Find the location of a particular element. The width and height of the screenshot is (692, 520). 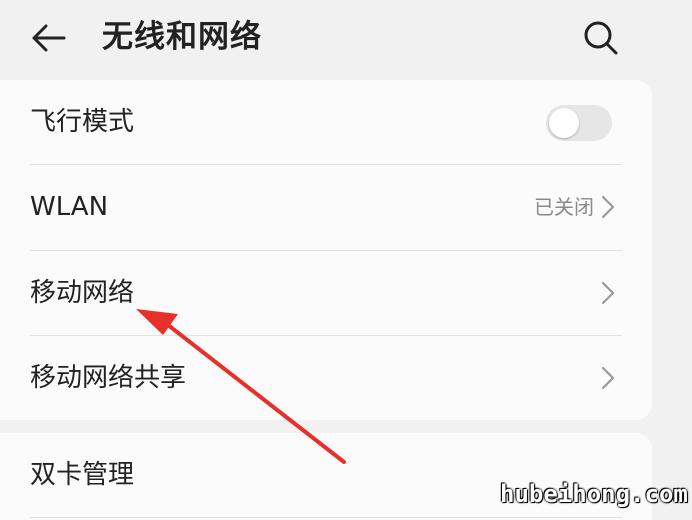

search-button is located at coordinates (600, 38).